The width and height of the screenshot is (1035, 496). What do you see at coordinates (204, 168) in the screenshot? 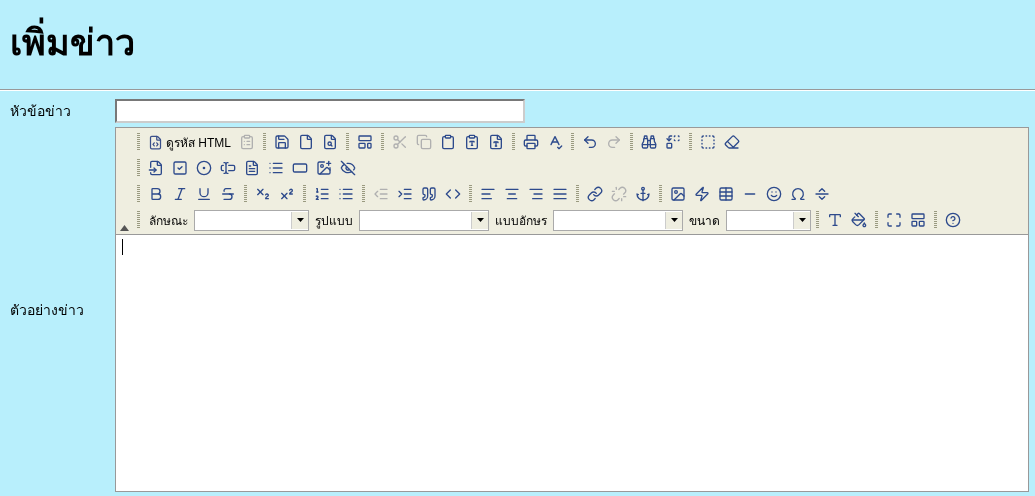
I see `radio-icon` at bounding box center [204, 168].